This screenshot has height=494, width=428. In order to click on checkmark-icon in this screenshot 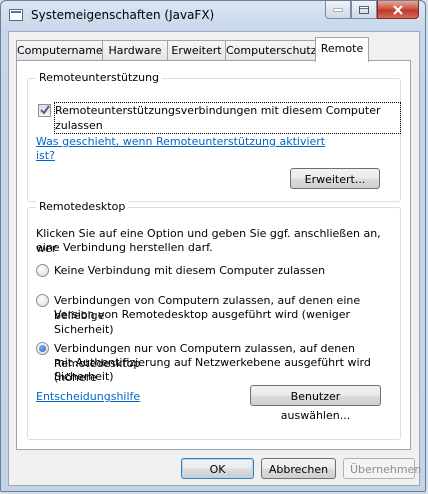, I will do `click(45, 110)`.